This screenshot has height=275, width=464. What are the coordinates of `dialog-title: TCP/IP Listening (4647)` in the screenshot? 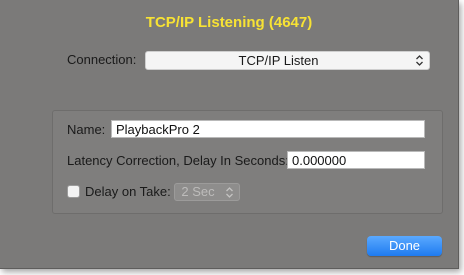 It's located at (229, 22).